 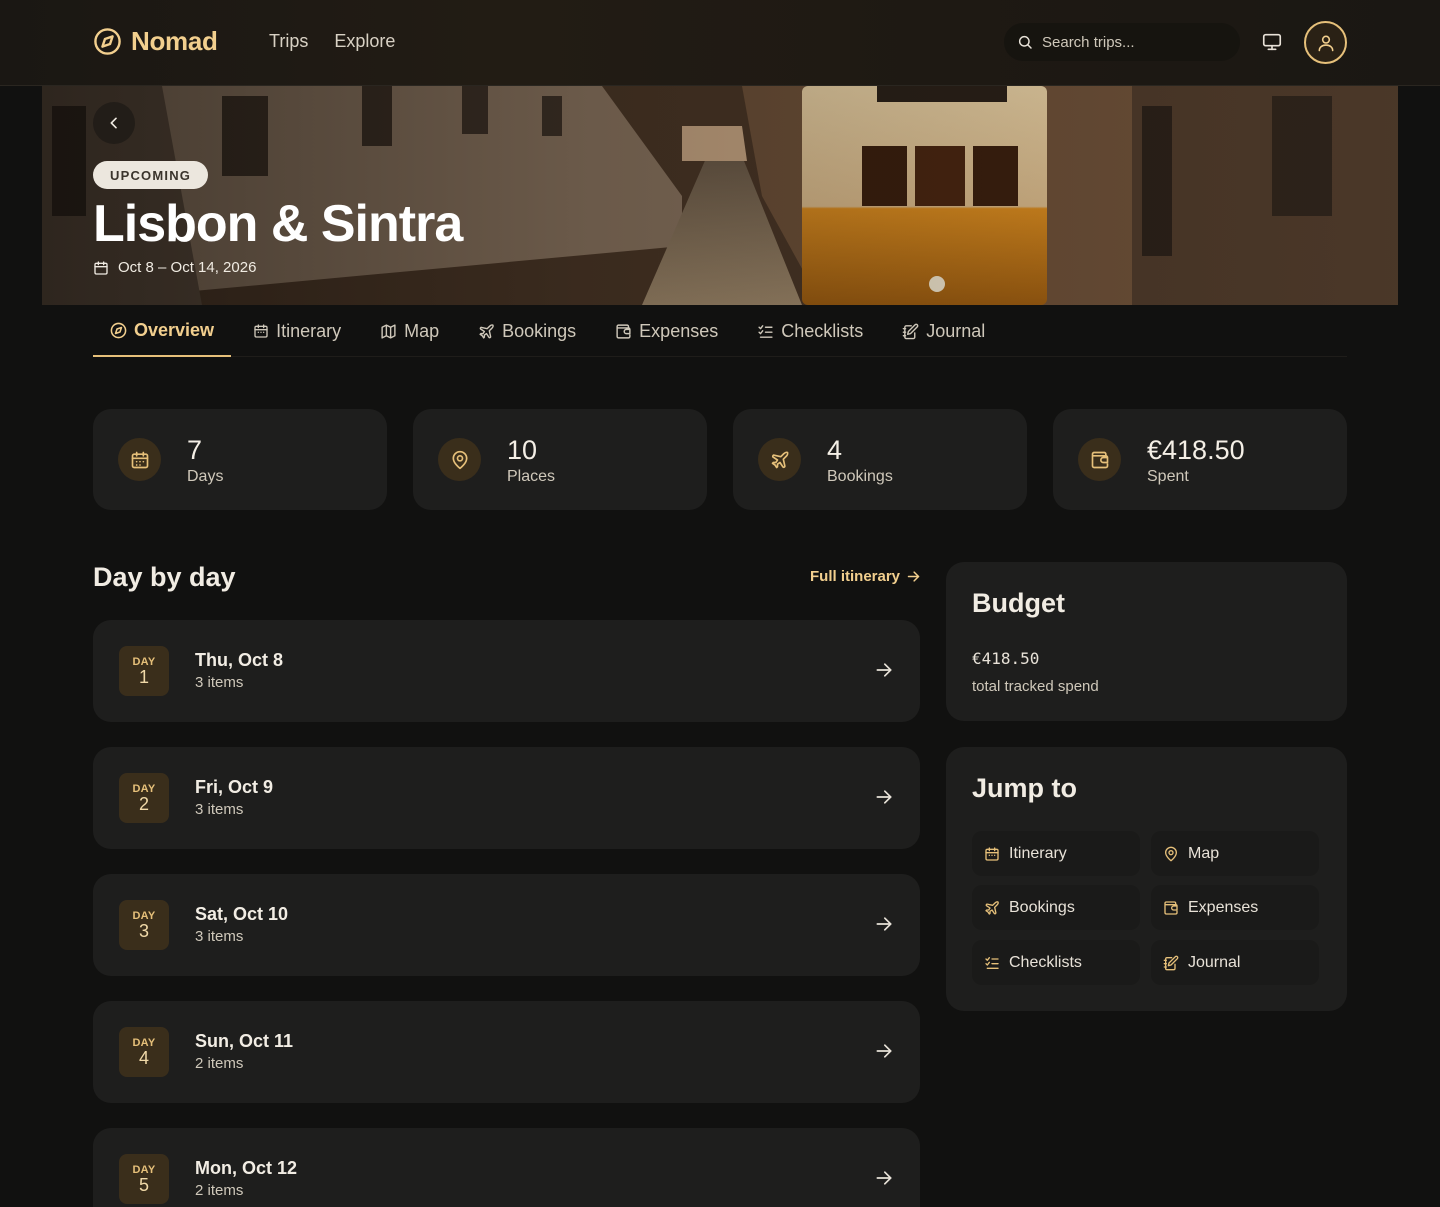 What do you see at coordinates (1214, 962) in the screenshot?
I see `jump-label: Journal` at bounding box center [1214, 962].